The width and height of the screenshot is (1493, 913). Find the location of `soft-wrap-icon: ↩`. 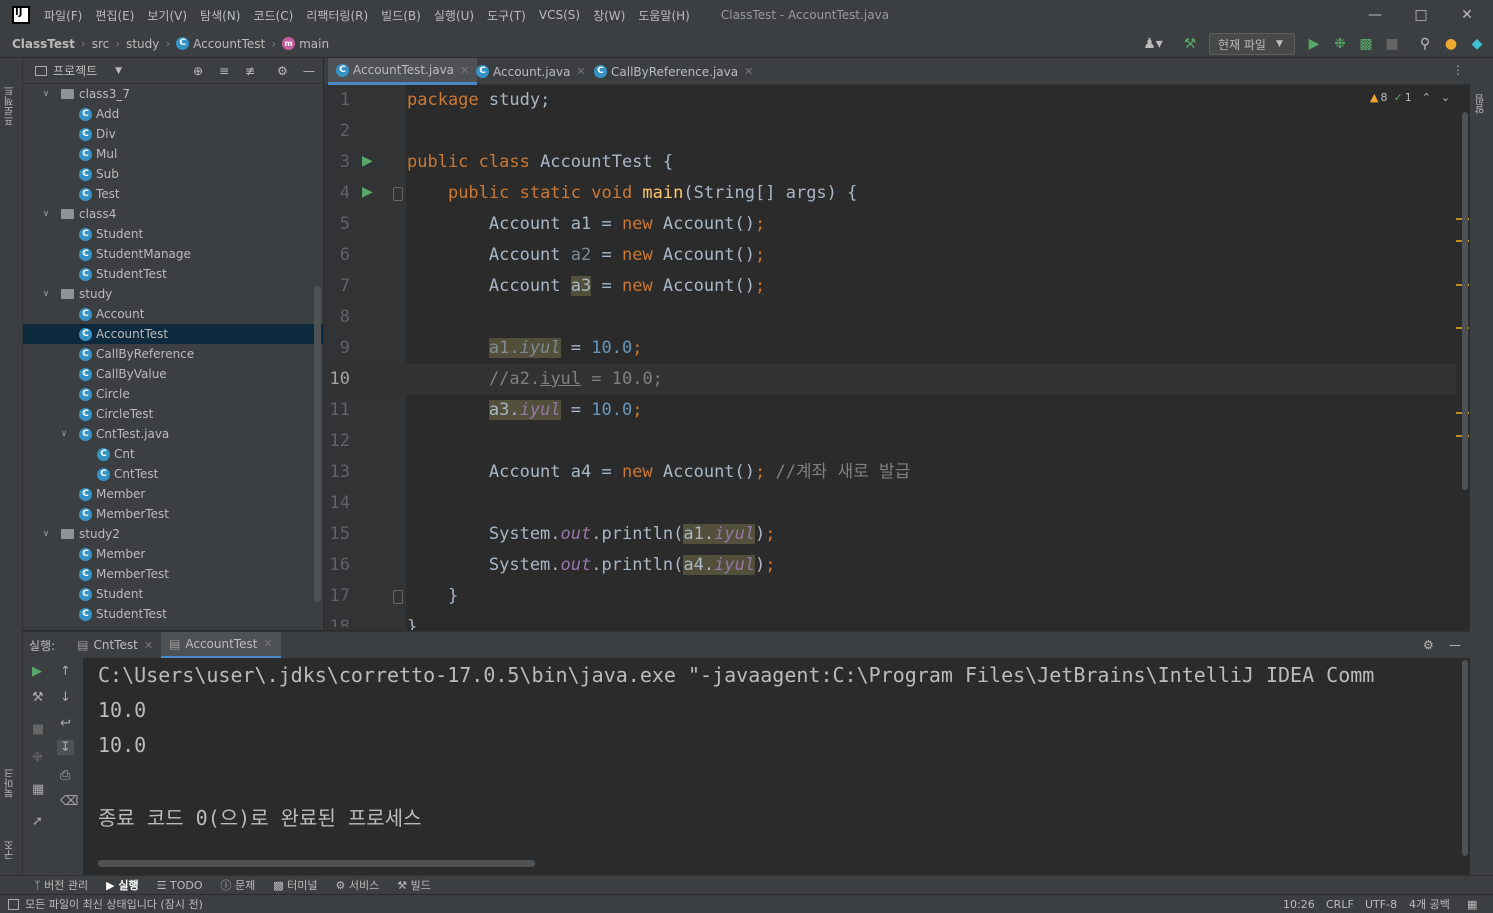

soft-wrap-icon: ↩ is located at coordinates (65, 723).